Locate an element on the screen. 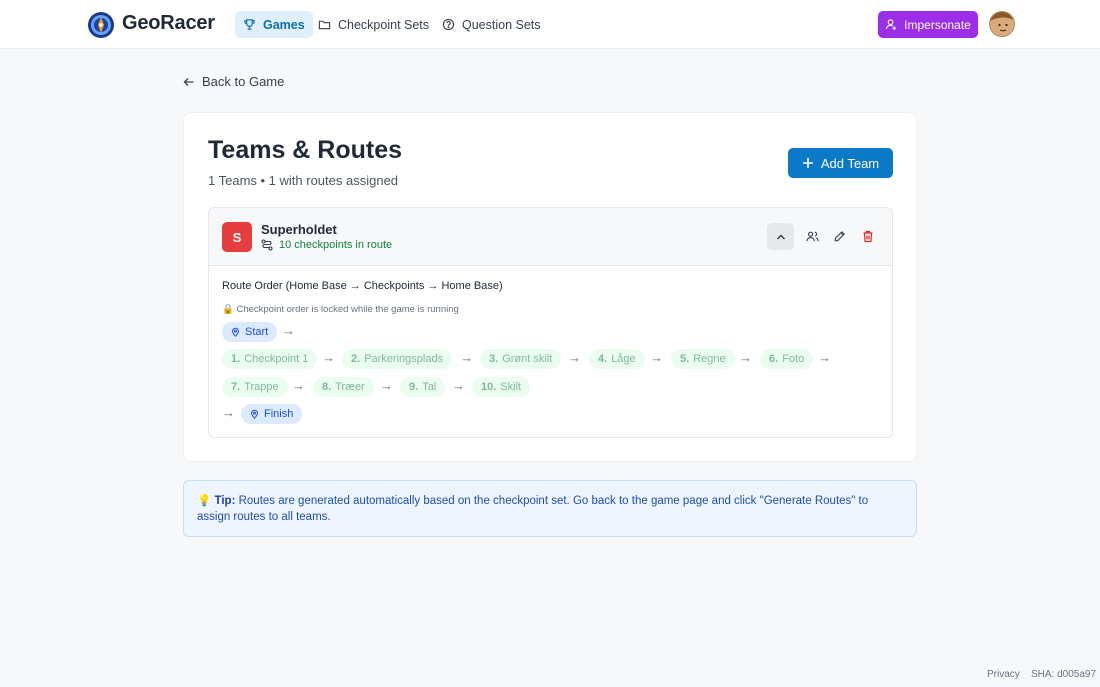  collapse-button is located at coordinates (780, 236).